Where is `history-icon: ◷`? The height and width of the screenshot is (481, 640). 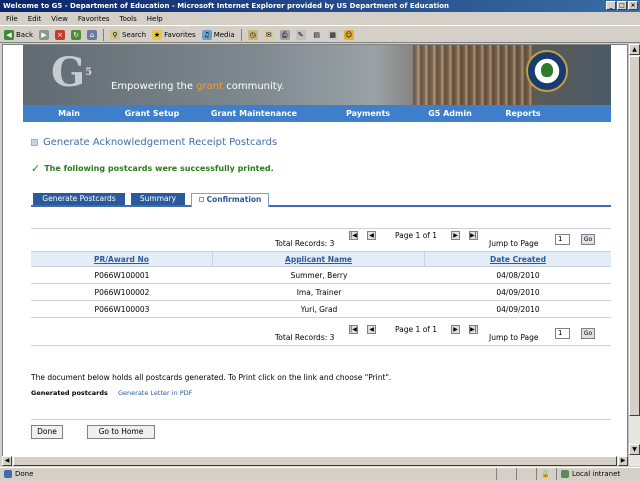 history-icon: ◷ is located at coordinates (252, 34).